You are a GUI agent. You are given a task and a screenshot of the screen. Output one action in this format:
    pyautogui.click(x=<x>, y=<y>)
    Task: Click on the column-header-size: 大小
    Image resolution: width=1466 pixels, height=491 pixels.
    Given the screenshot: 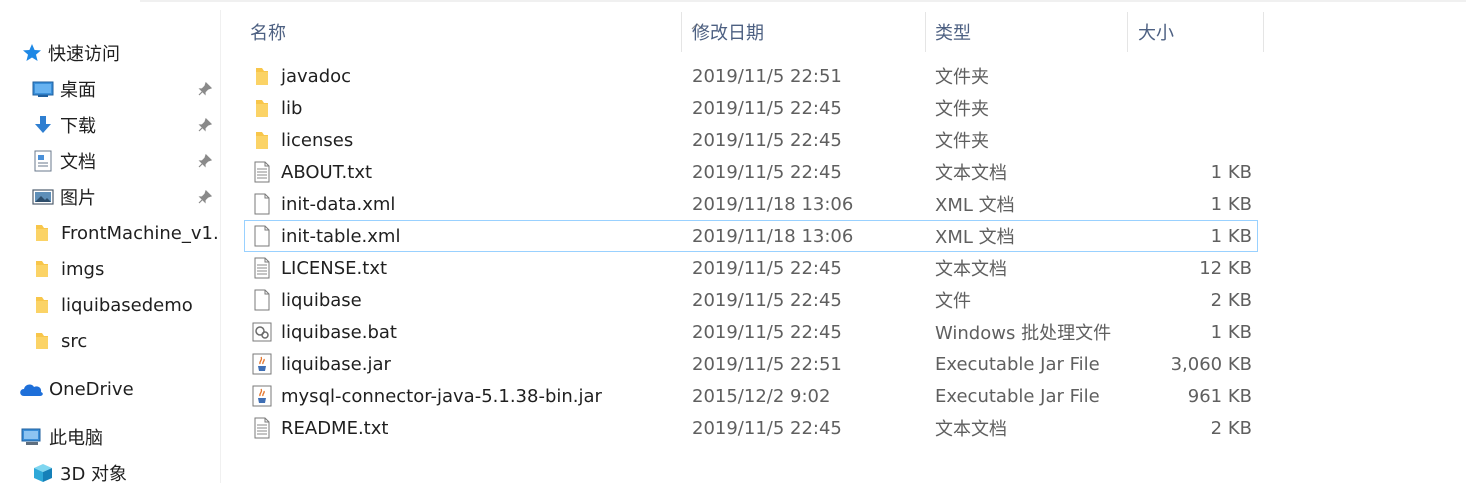 What is the action you would take?
    pyautogui.click(x=1198, y=32)
    